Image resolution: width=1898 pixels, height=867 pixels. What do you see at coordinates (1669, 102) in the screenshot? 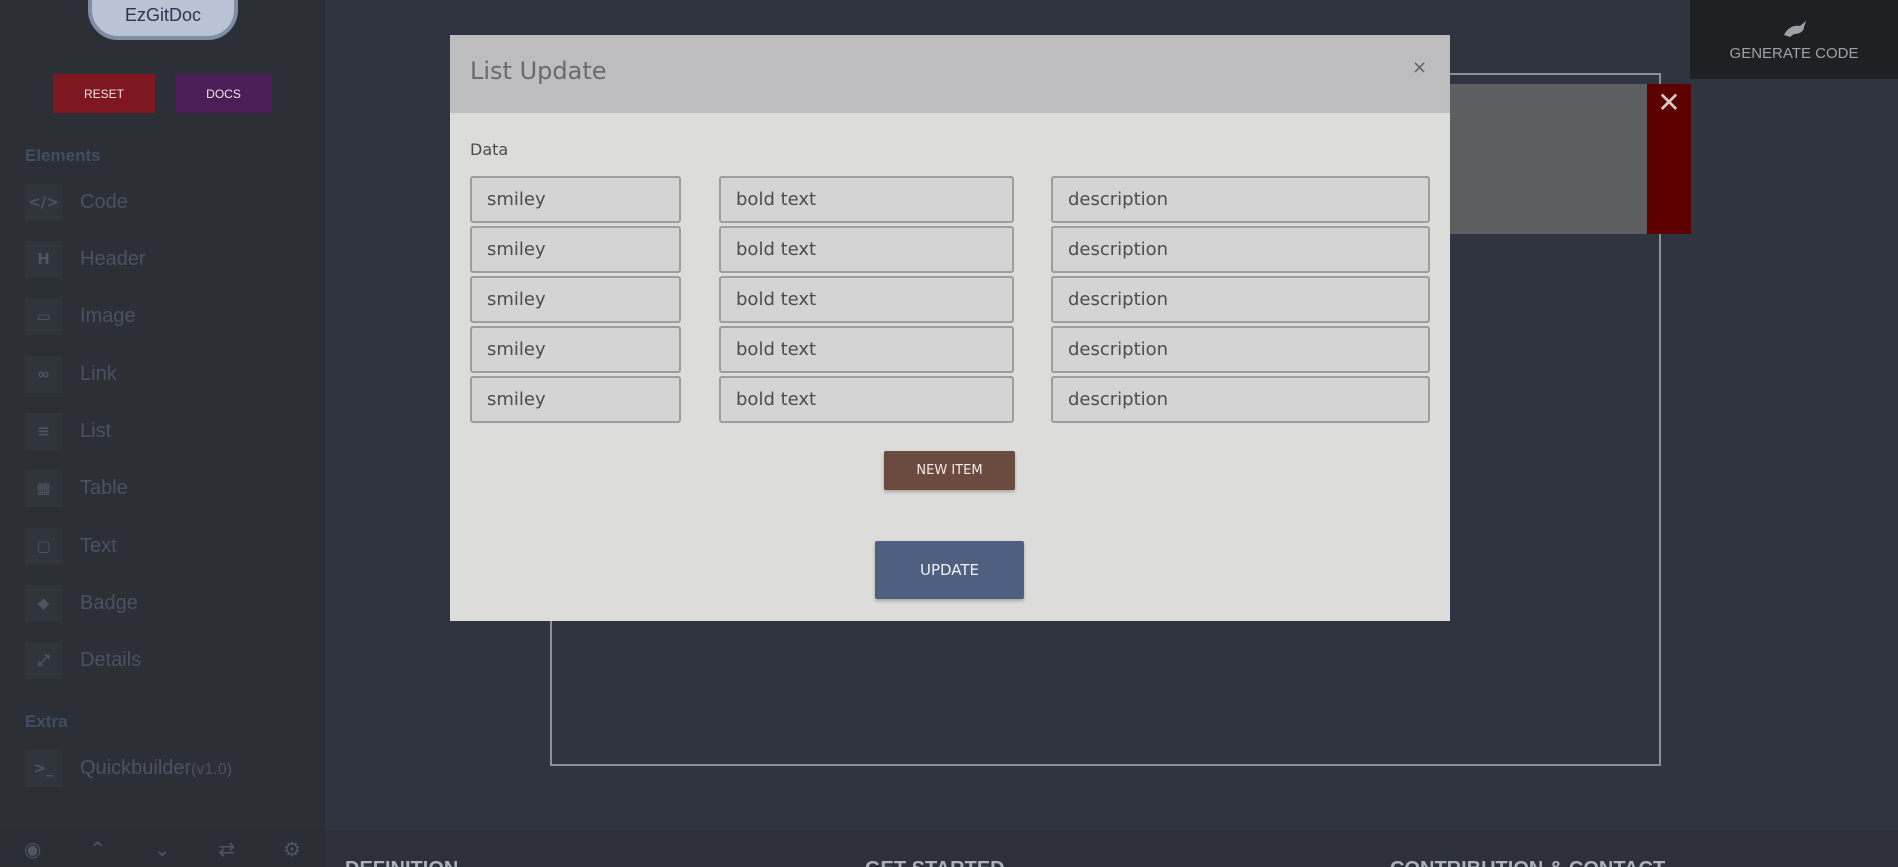
I see `close-icon: ✕` at bounding box center [1669, 102].